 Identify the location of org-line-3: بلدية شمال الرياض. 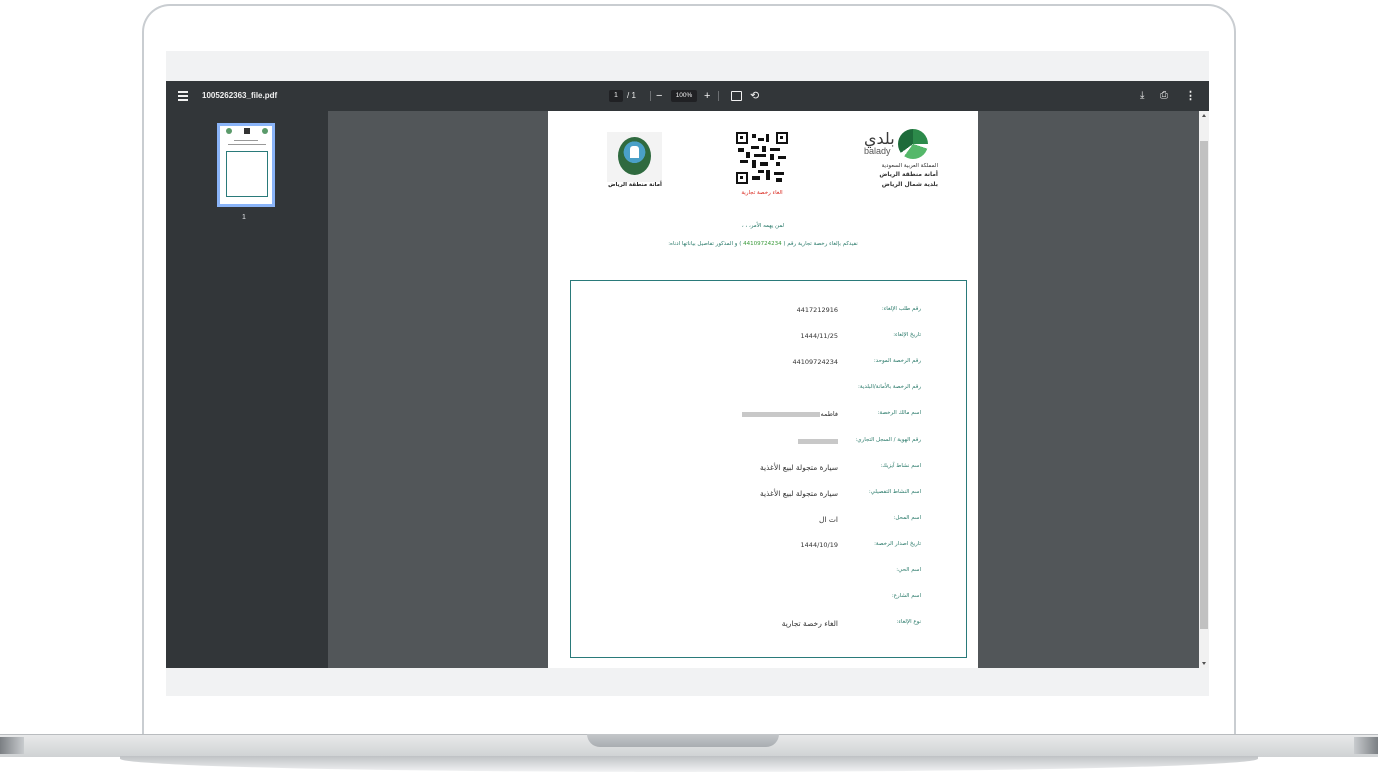
(909, 184).